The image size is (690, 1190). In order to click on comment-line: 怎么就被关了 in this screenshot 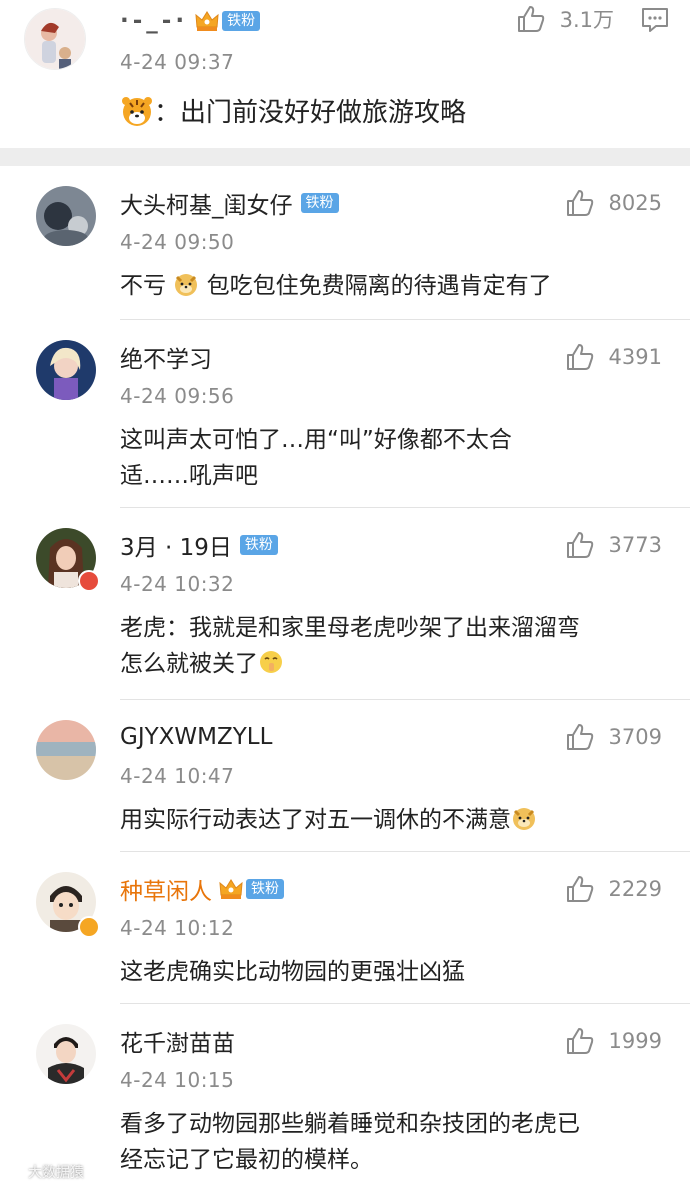, I will do `click(394, 664)`.